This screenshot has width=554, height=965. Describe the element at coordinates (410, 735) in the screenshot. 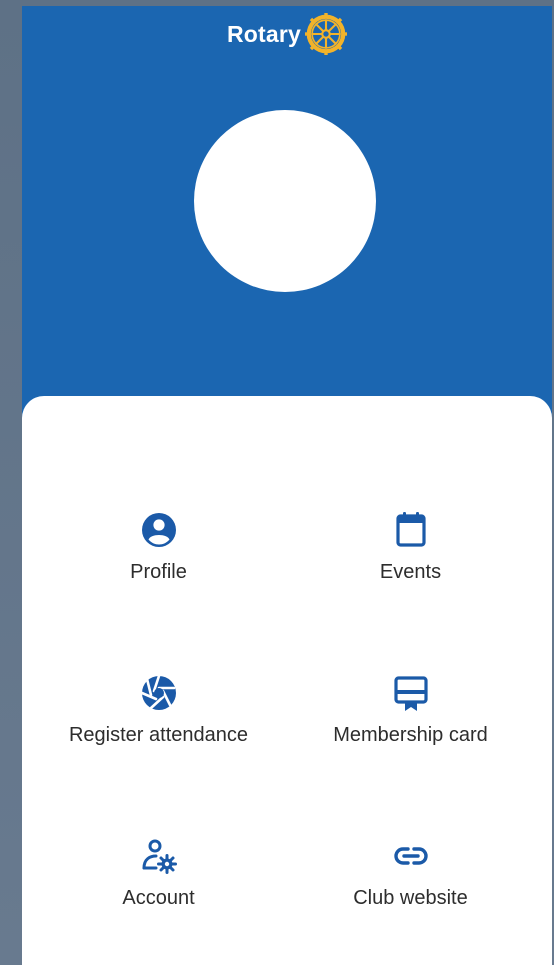

I see `menu-item-label: Membership card` at that location.